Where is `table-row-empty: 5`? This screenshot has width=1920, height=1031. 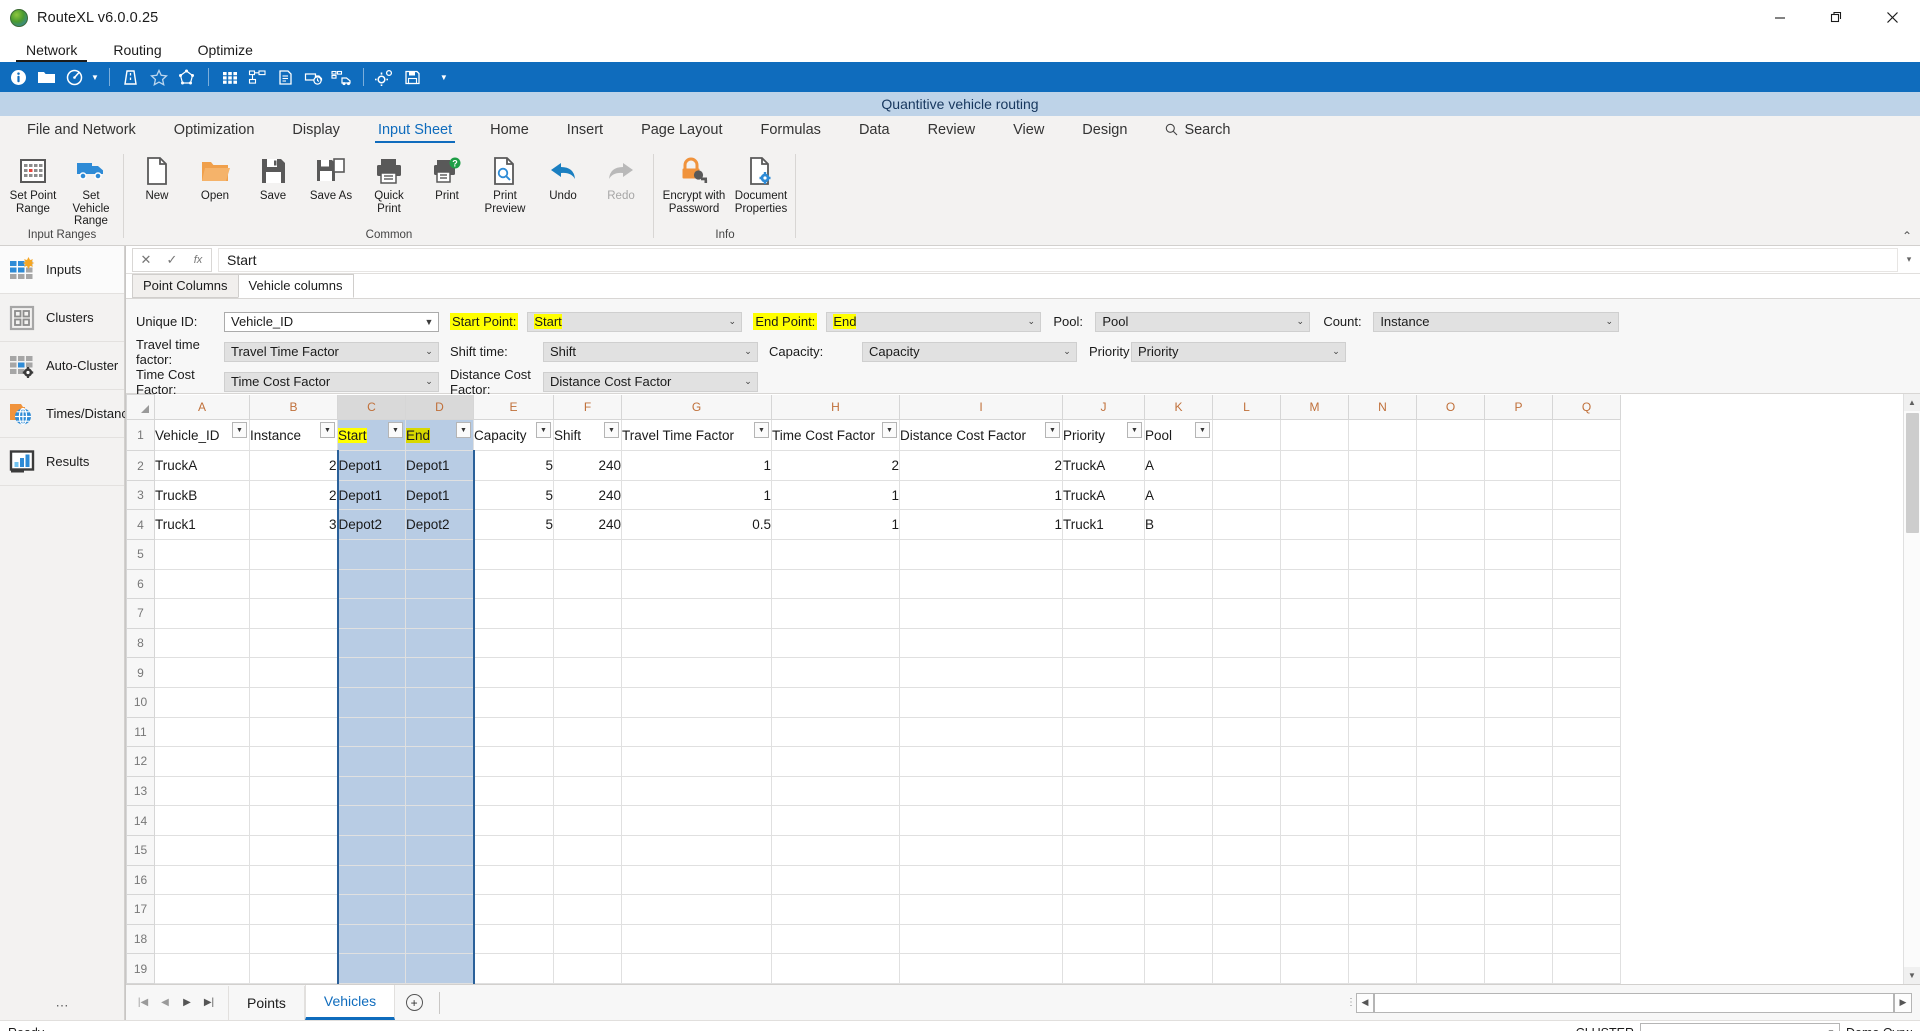 table-row-empty: 5 is located at coordinates (873, 554).